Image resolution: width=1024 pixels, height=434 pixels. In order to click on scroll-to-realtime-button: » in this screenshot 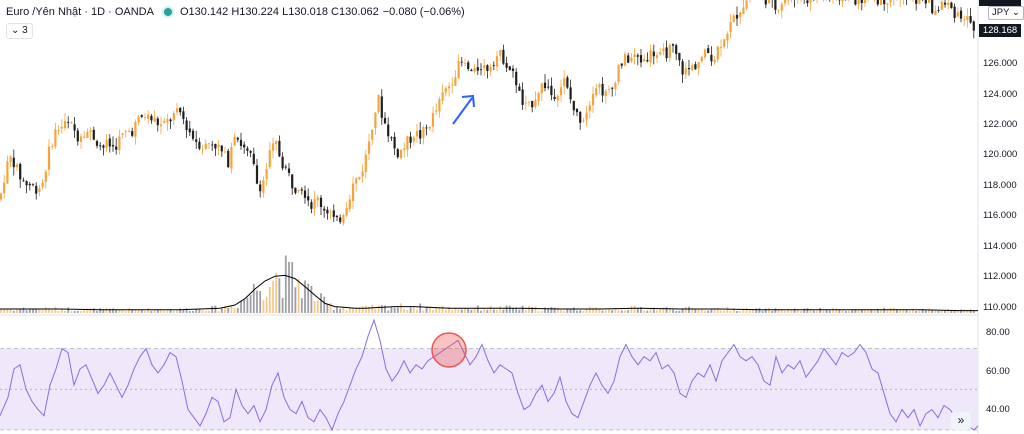, I will do `click(961, 421)`.